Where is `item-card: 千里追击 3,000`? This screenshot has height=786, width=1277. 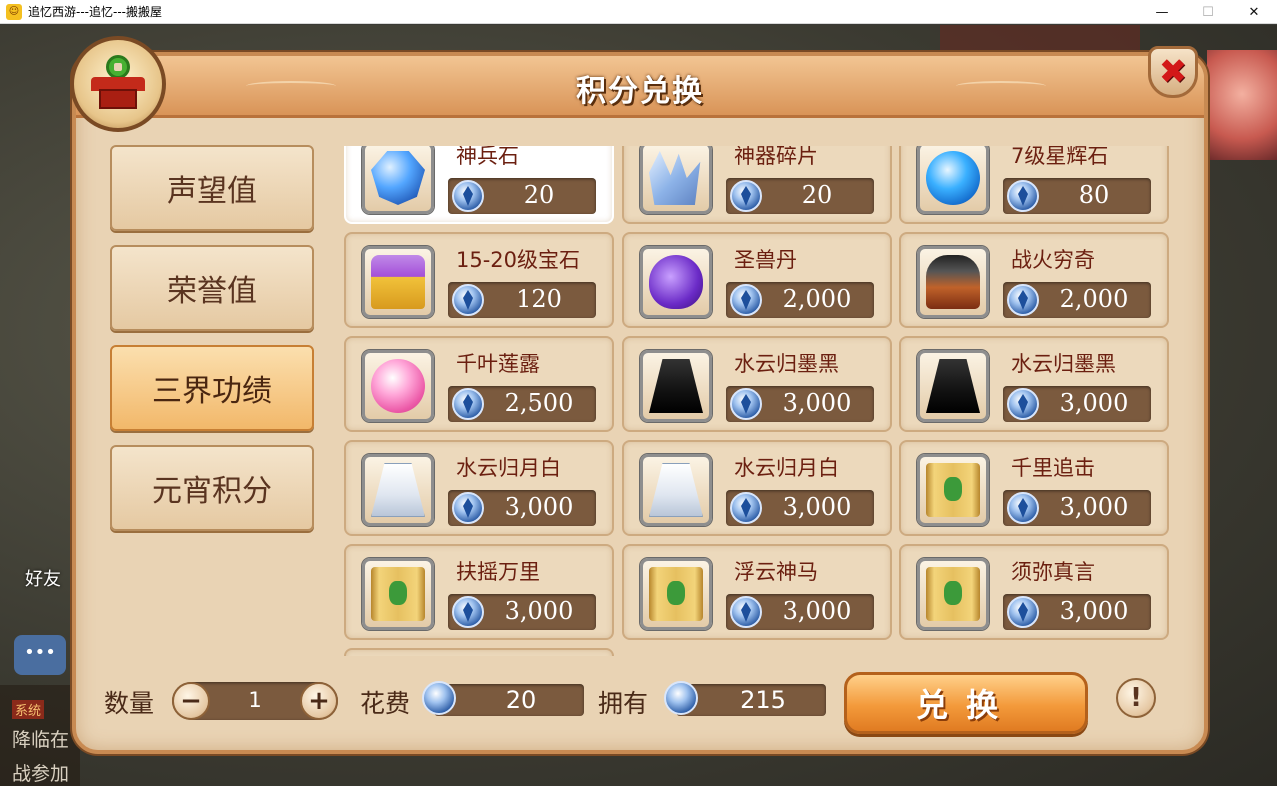
item-card: 千里追击 3,000 is located at coordinates (1034, 488).